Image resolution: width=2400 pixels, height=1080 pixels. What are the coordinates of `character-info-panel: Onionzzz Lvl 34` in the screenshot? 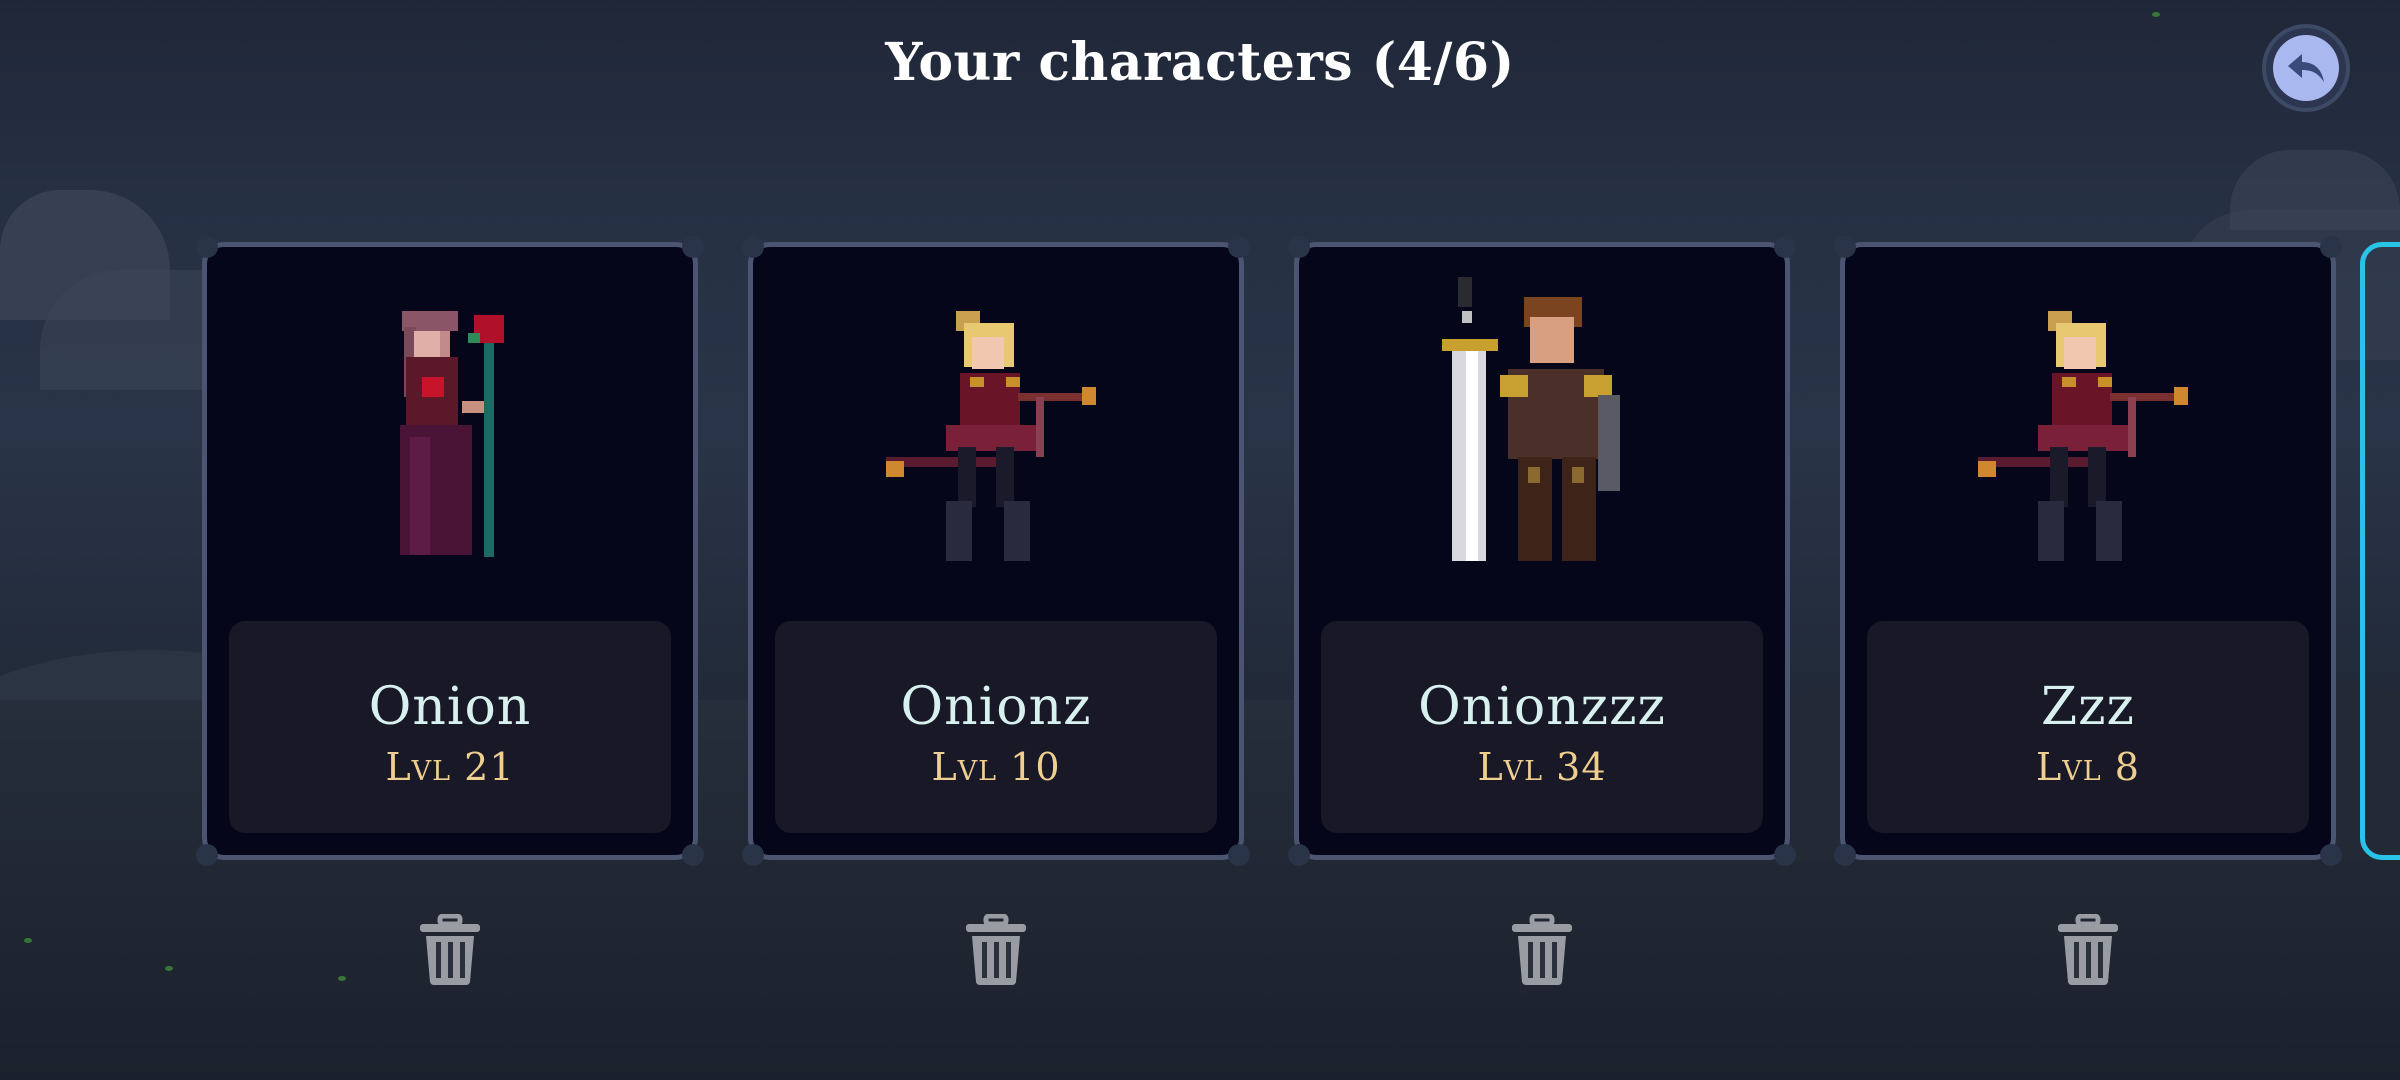 It's located at (1542, 727).